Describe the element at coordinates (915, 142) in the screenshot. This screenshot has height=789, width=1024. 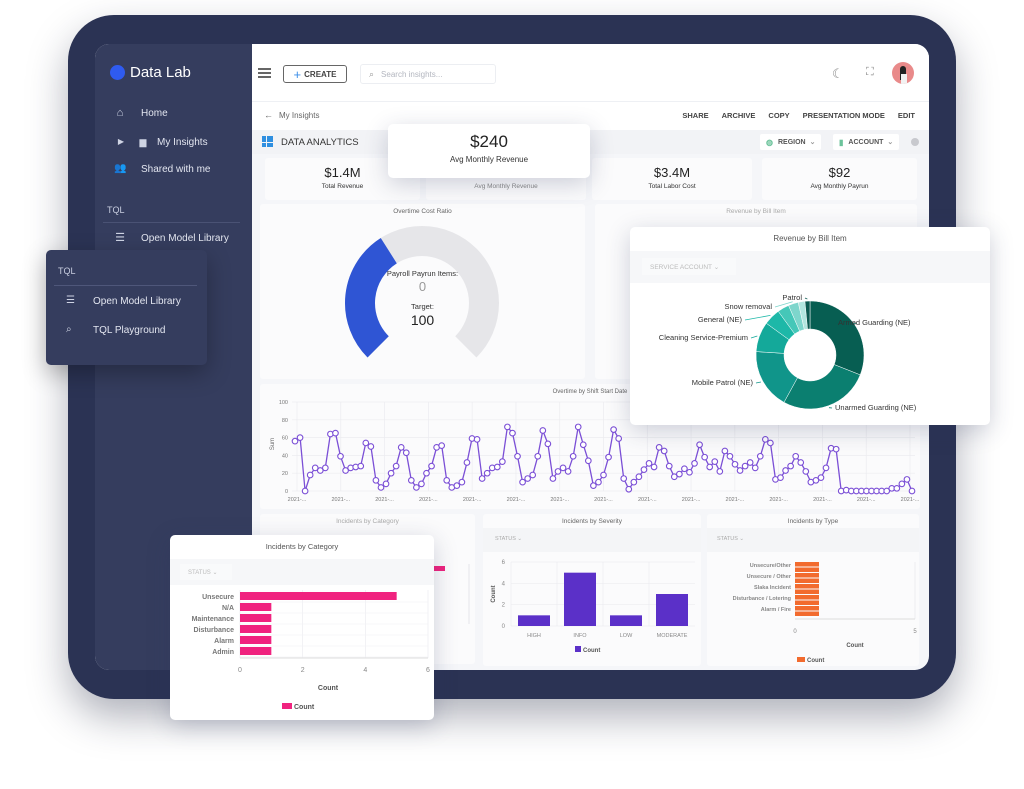
I see `info-icon` at that location.